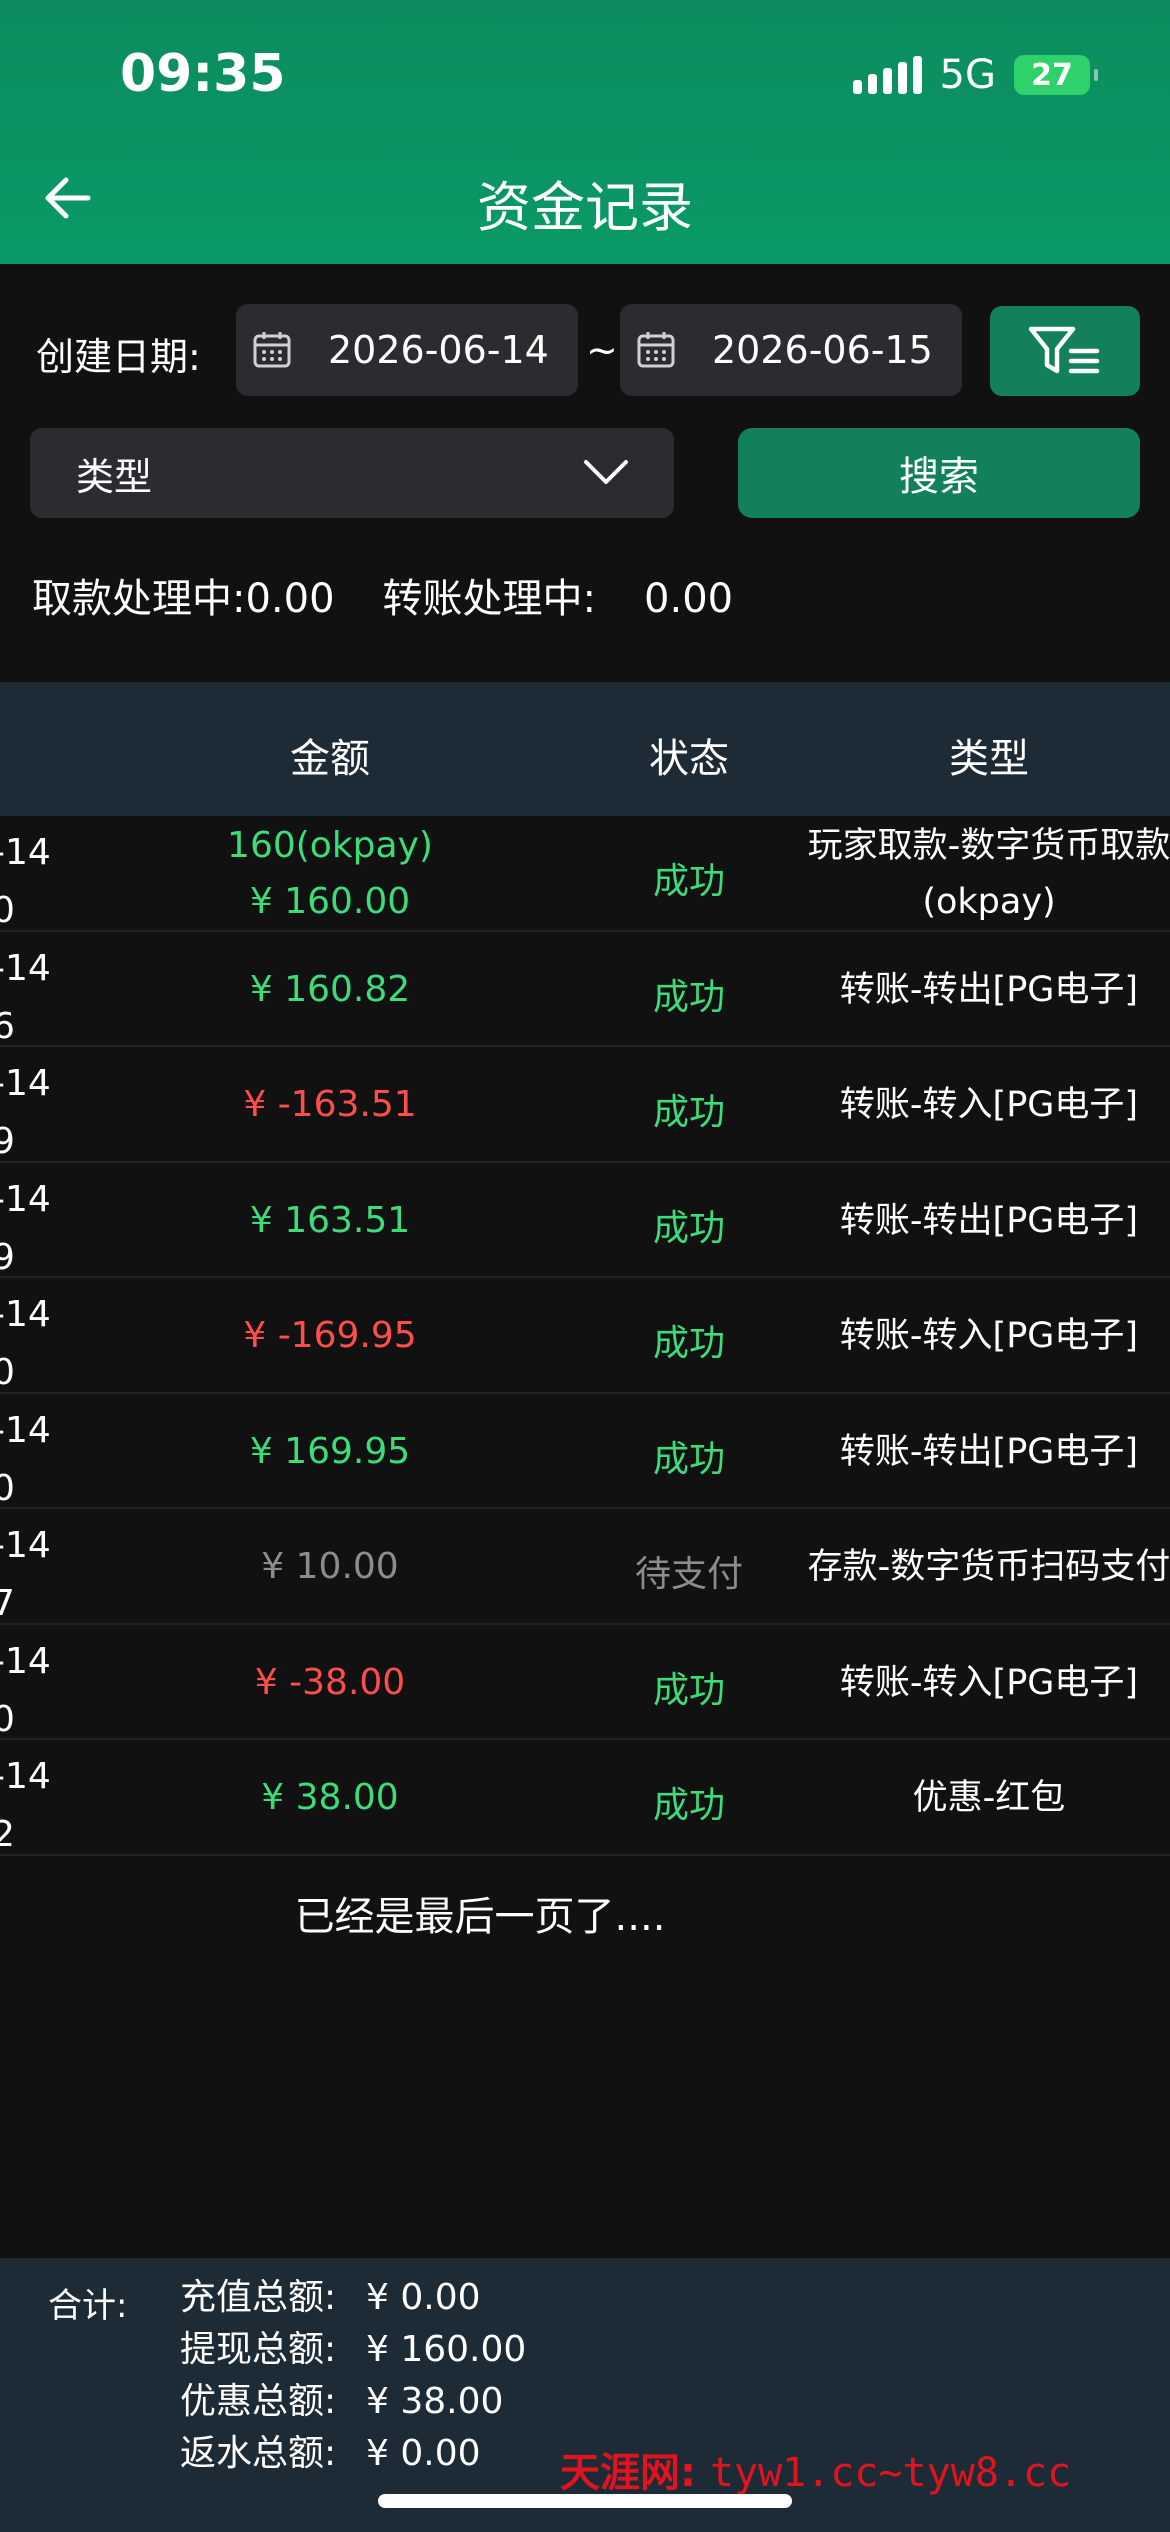  I want to click on row-amount: ¥ -169.95, so click(329, 1336).